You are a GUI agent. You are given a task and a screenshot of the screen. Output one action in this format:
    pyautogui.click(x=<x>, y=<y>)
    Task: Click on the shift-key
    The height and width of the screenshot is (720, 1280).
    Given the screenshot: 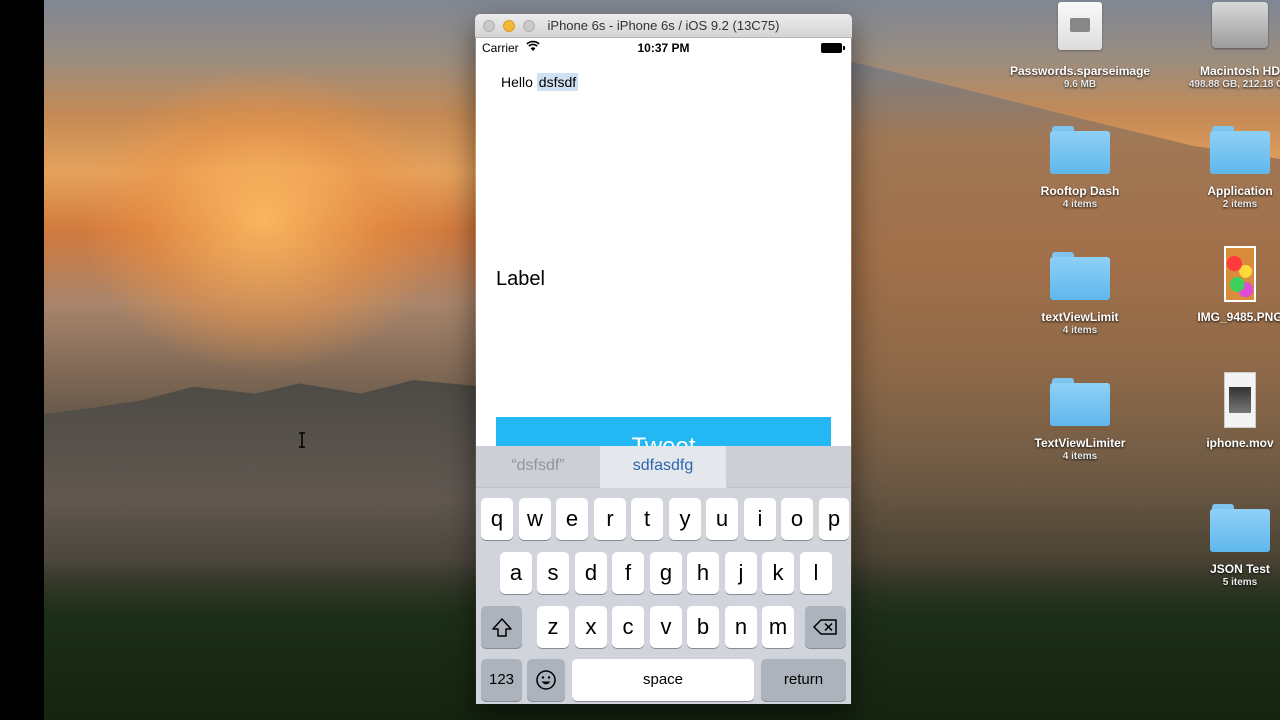 What is the action you would take?
    pyautogui.click(x=501, y=627)
    